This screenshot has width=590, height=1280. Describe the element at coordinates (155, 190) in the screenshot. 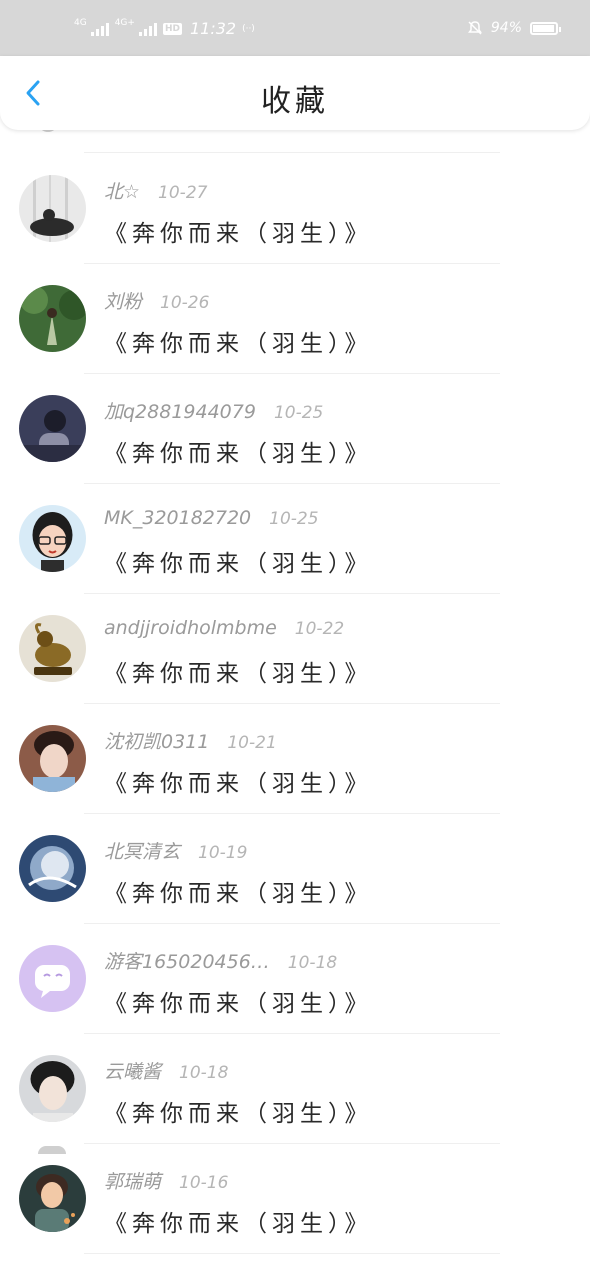

I see `item-meta: 北☆ 10-27` at that location.